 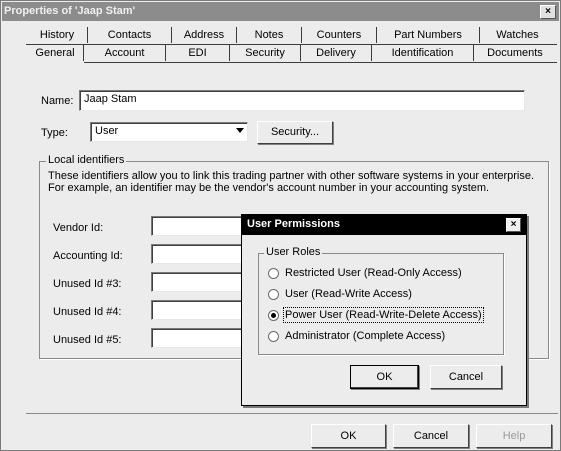 What do you see at coordinates (70, 11) in the screenshot?
I see `window-title: Properties of 'Jaap Stam'` at bounding box center [70, 11].